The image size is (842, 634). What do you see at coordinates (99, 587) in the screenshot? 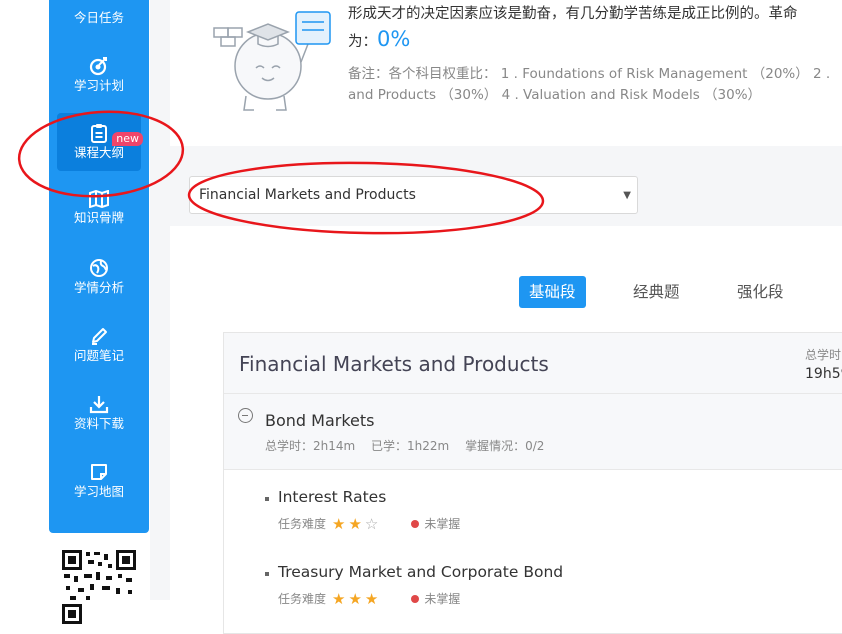
I see `qr-code-icon` at bounding box center [99, 587].